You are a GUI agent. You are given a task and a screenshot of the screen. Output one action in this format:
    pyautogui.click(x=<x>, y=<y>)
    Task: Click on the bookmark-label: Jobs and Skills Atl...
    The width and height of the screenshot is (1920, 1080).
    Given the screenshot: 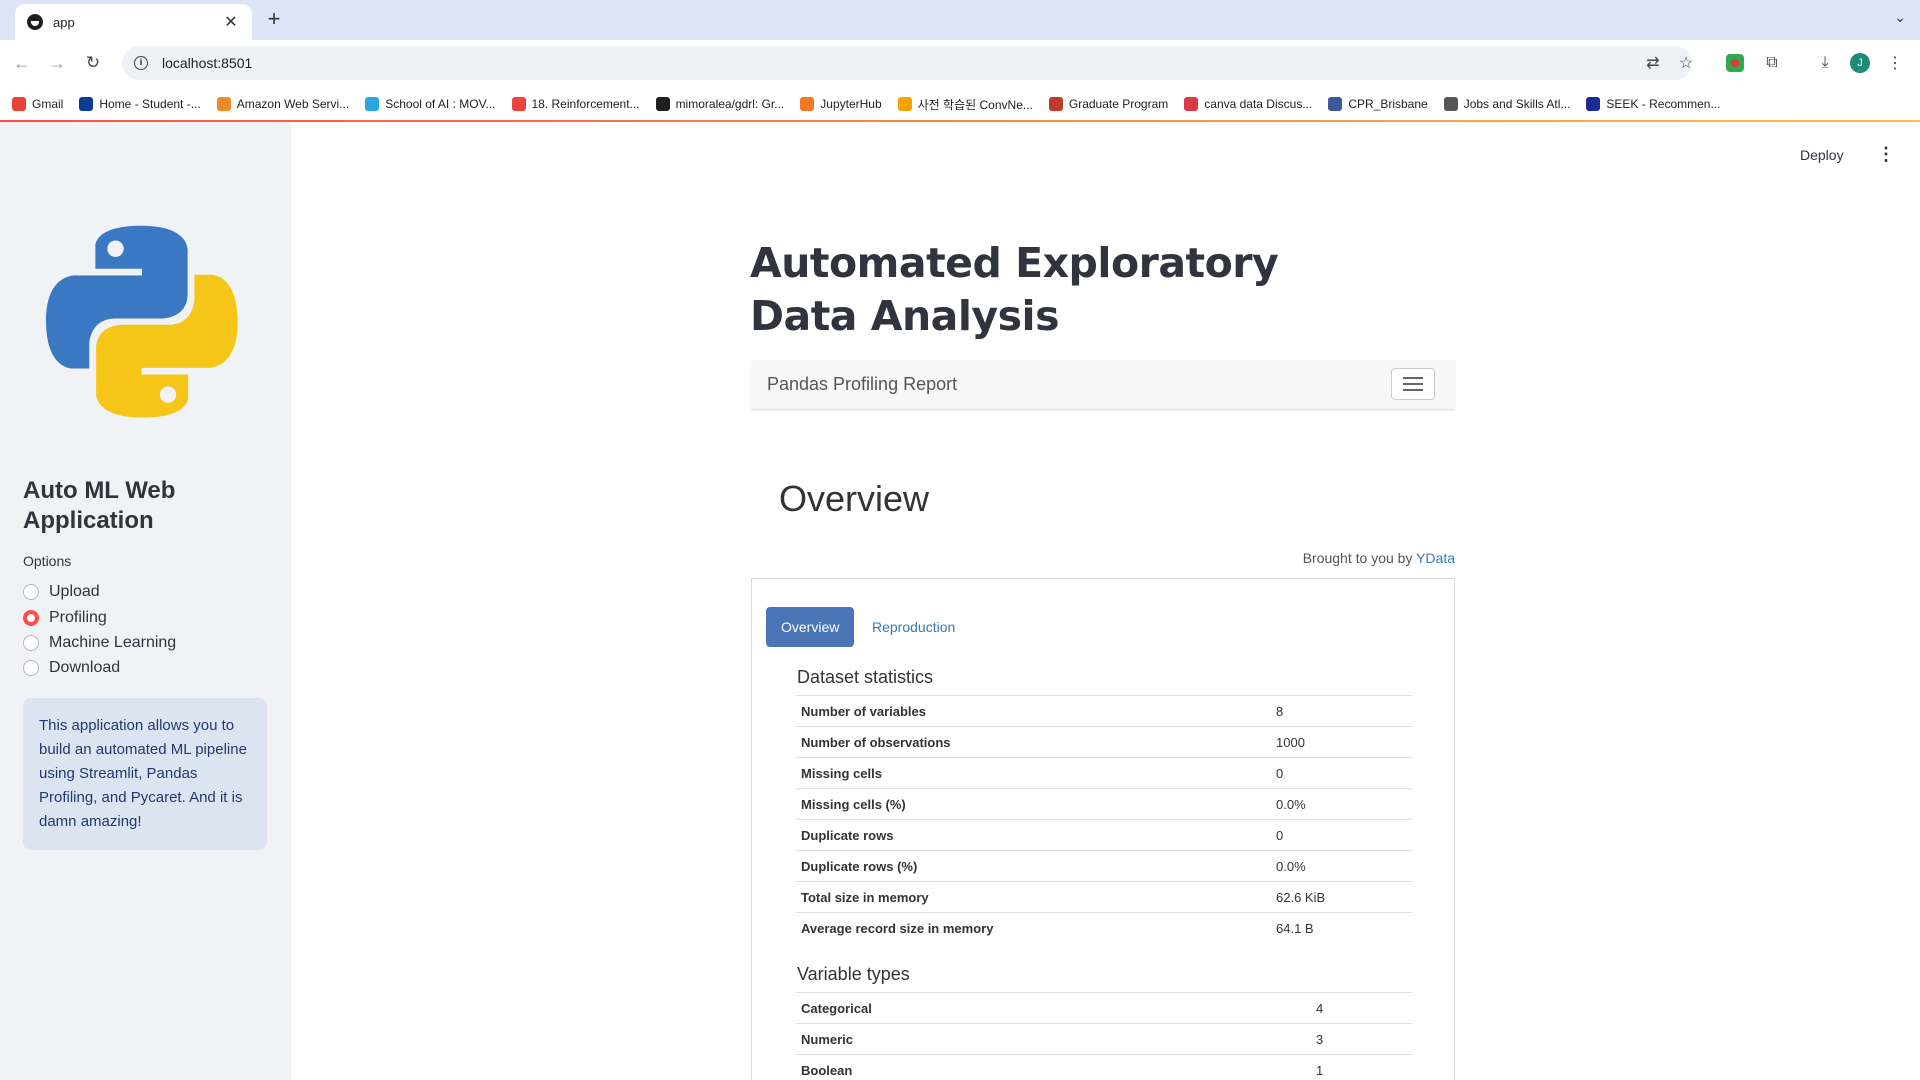 What is the action you would take?
    pyautogui.click(x=1517, y=104)
    